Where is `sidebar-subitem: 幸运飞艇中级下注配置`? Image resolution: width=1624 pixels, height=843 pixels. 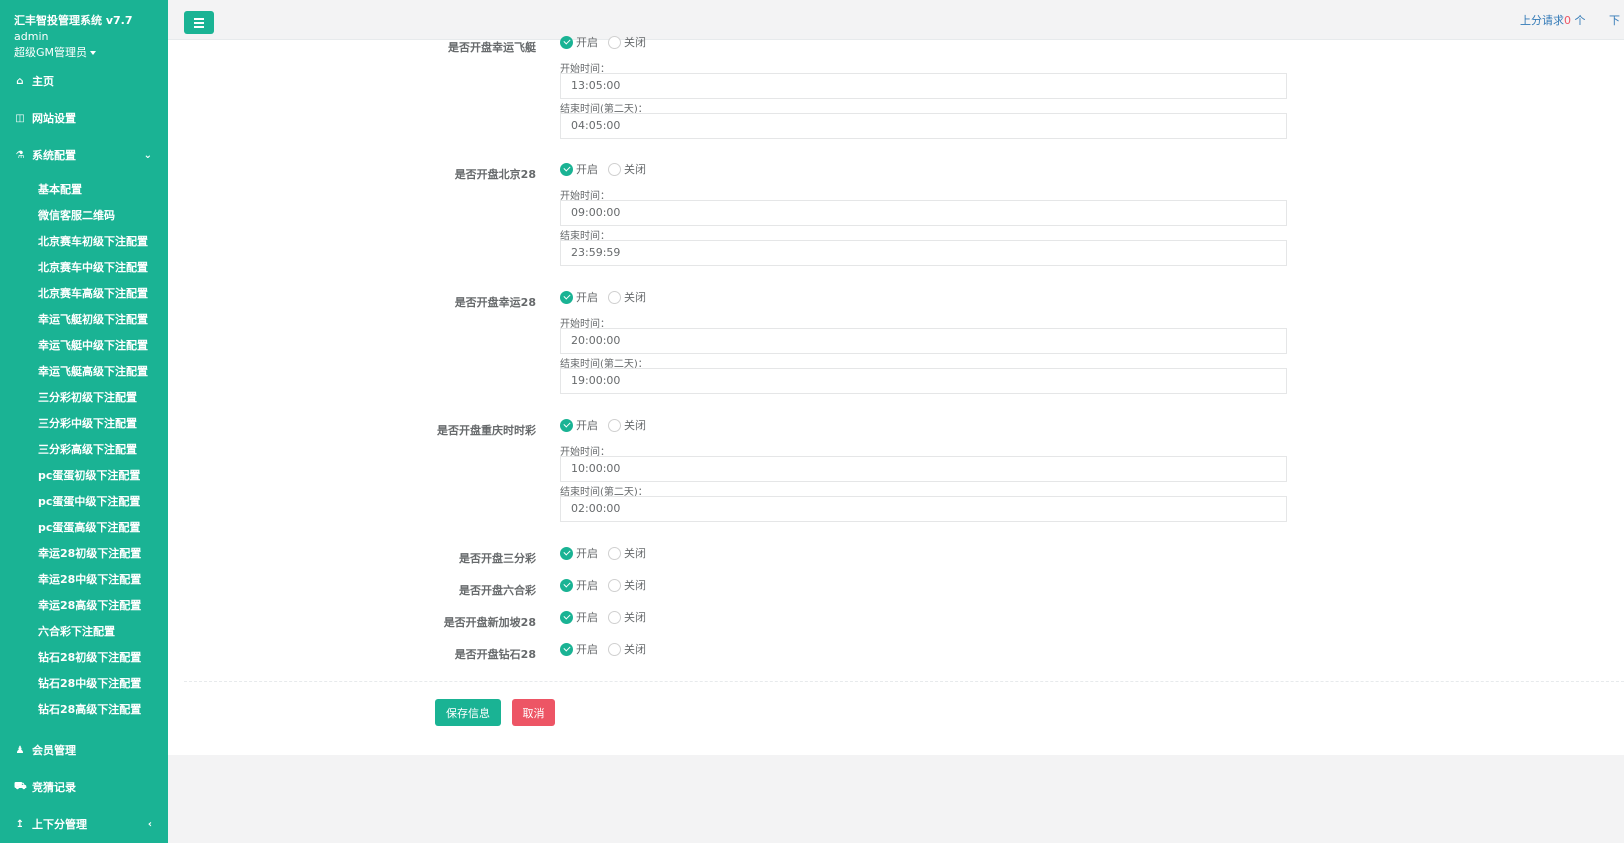 sidebar-subitem: 幸运飞艇中级下注配置 is located at coordinates (93, 345).